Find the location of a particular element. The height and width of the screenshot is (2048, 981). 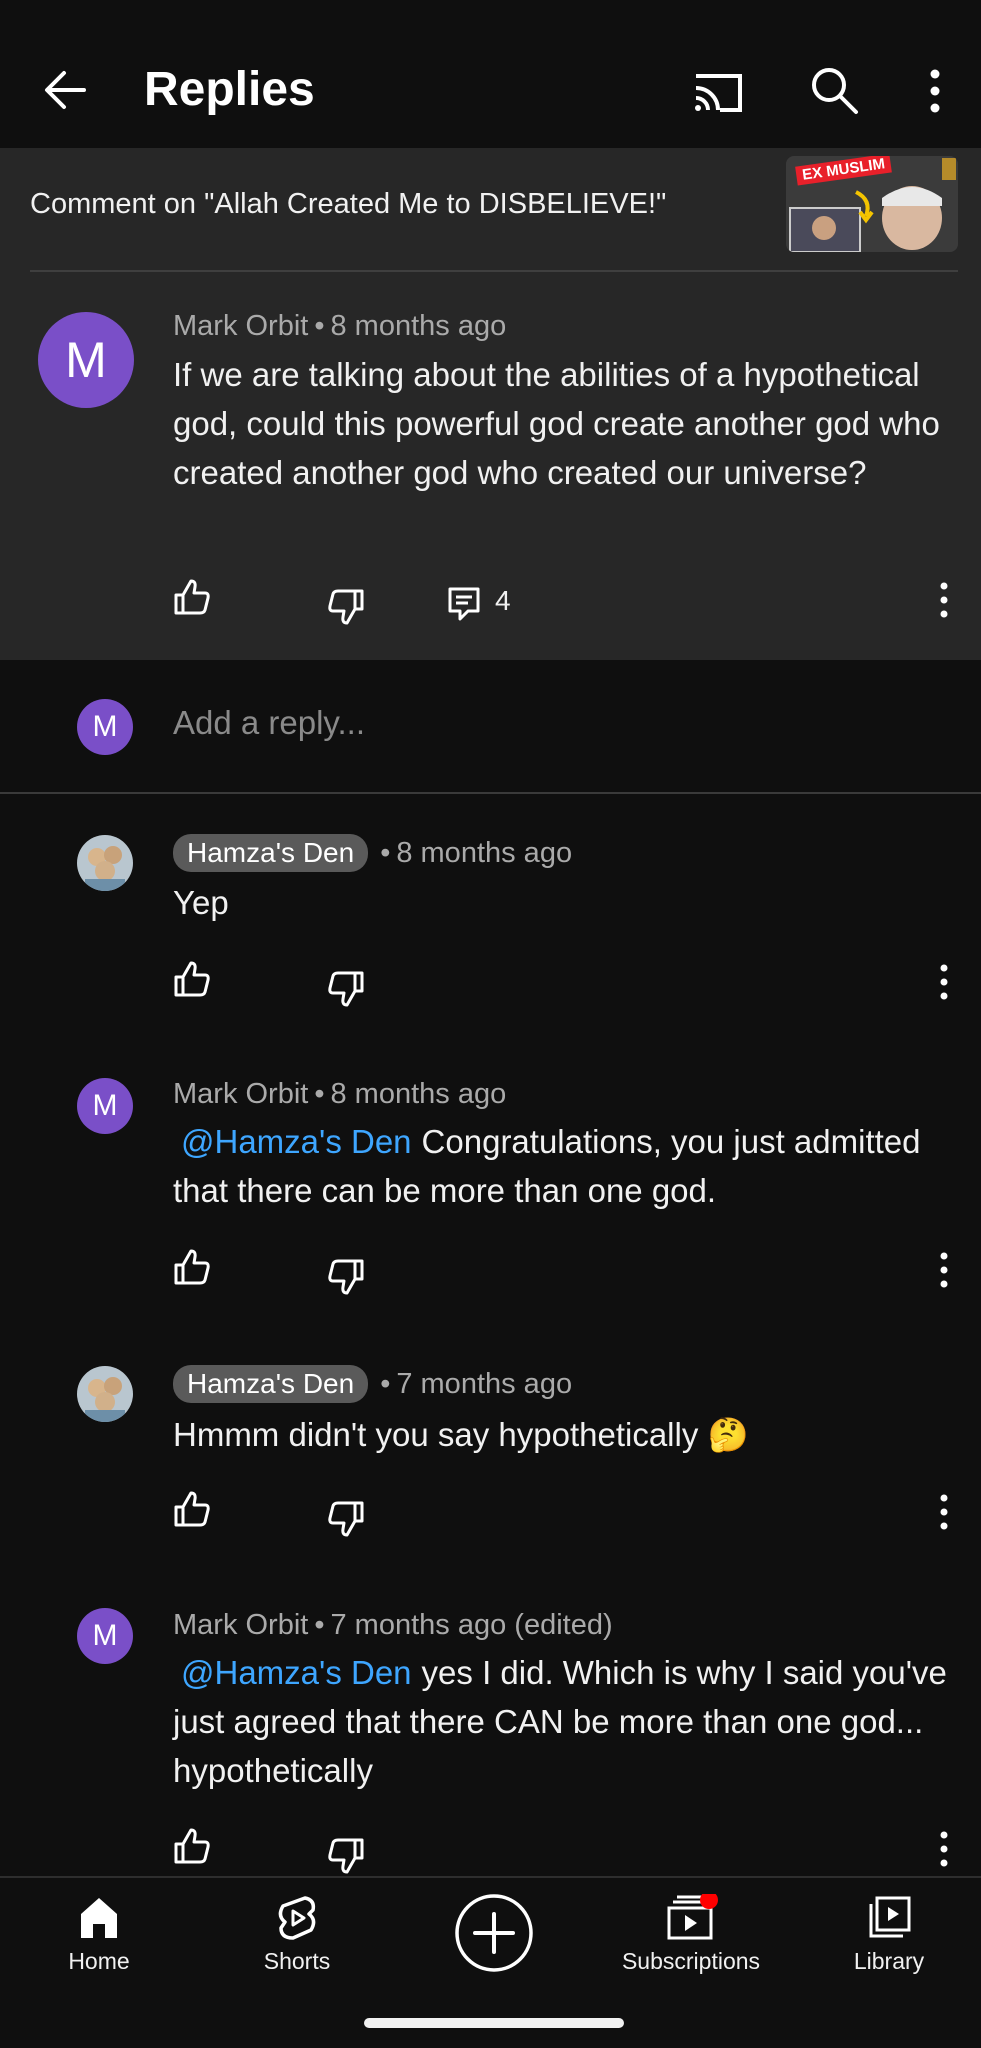

reply-time: 7 months ago (edited) is located at coordinates (471, 1625).